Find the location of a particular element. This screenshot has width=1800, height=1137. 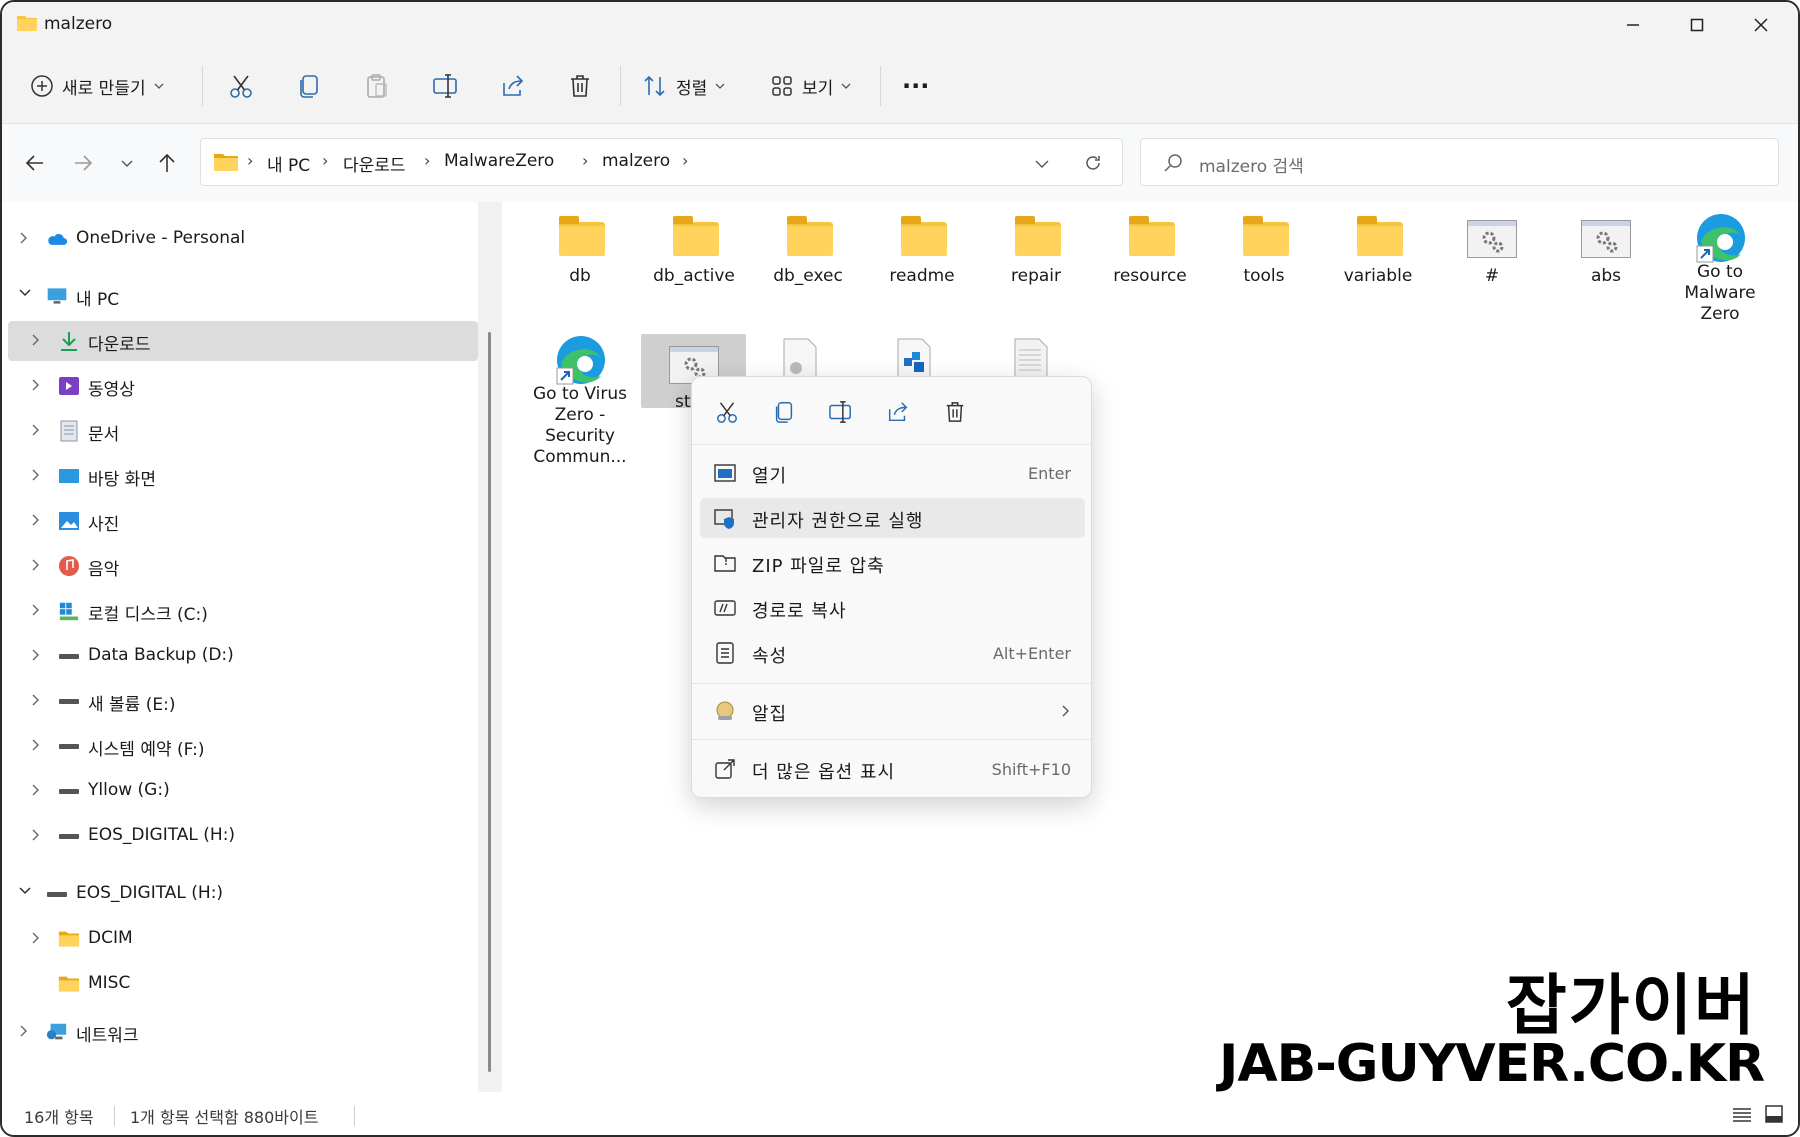

file-item-folder: db_exec is located at coordinates (808, 244).